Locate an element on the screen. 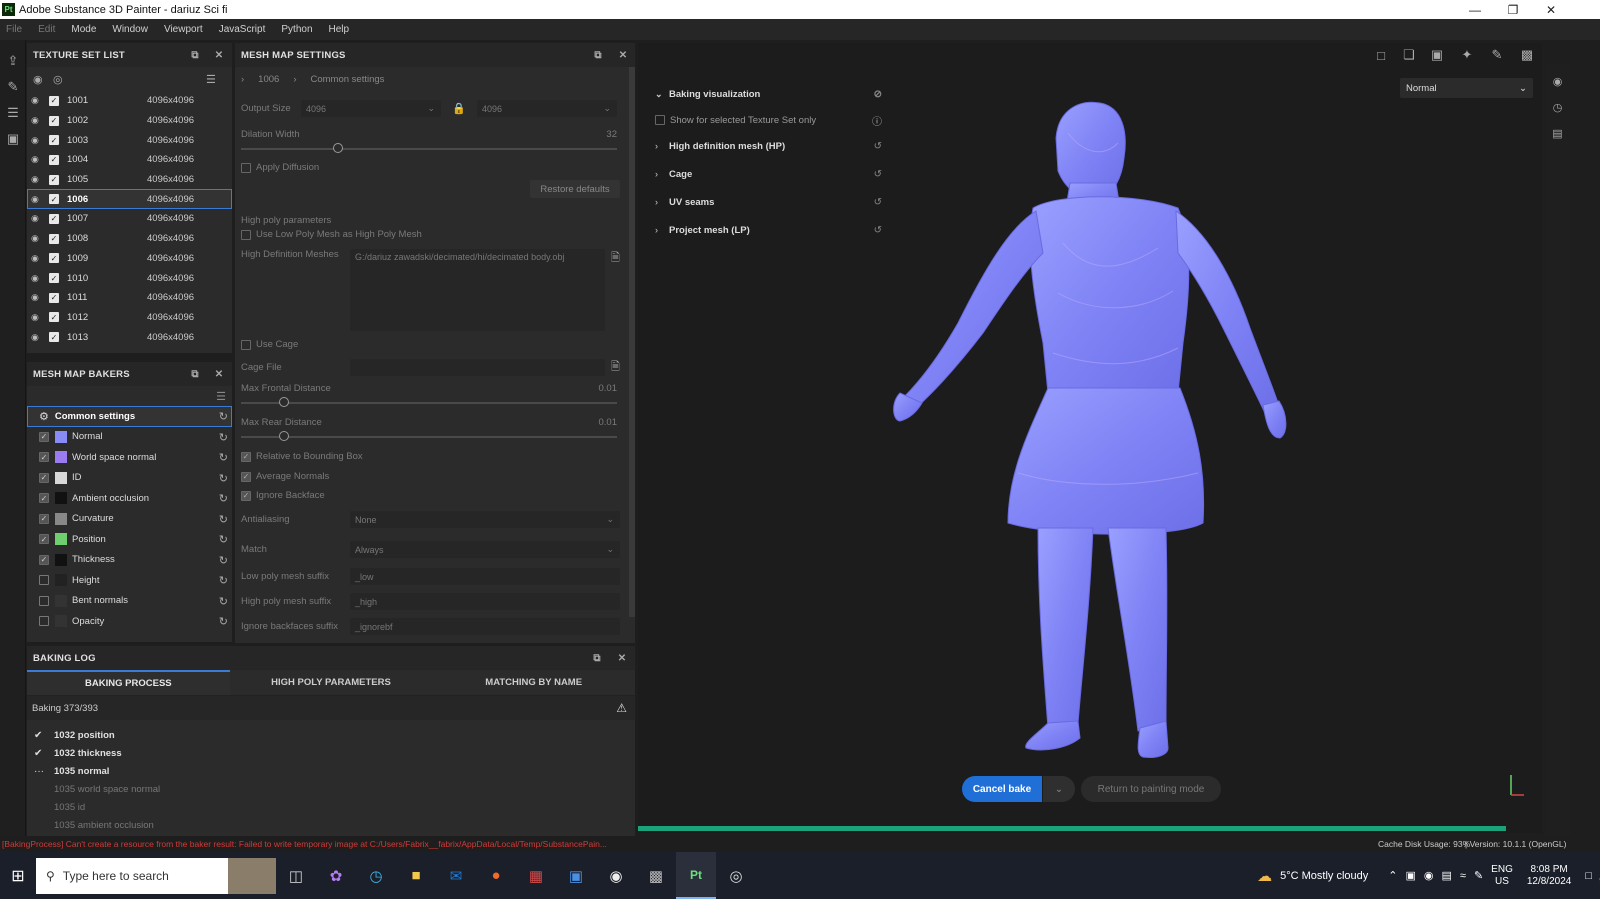  use-cage-row: Use Cage is located at coordinates (269, 344).